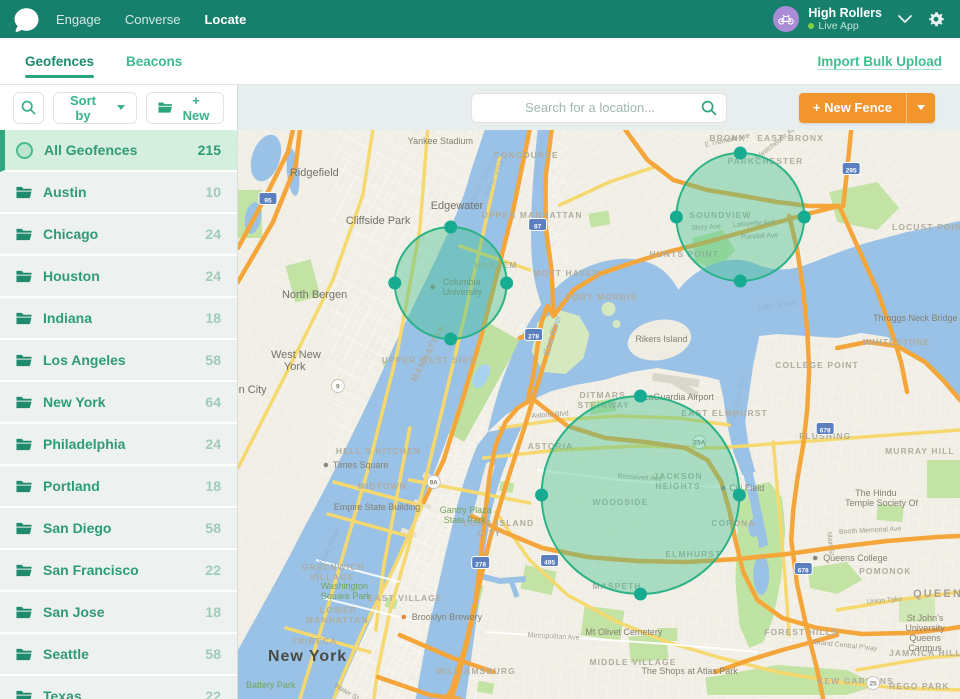 The image size is (960, 699). What do you see at coordinates (118, 235) in the screenshot?
I see `sidebar-item-chicago: Chicago 24` at bounding box center [118, 235].